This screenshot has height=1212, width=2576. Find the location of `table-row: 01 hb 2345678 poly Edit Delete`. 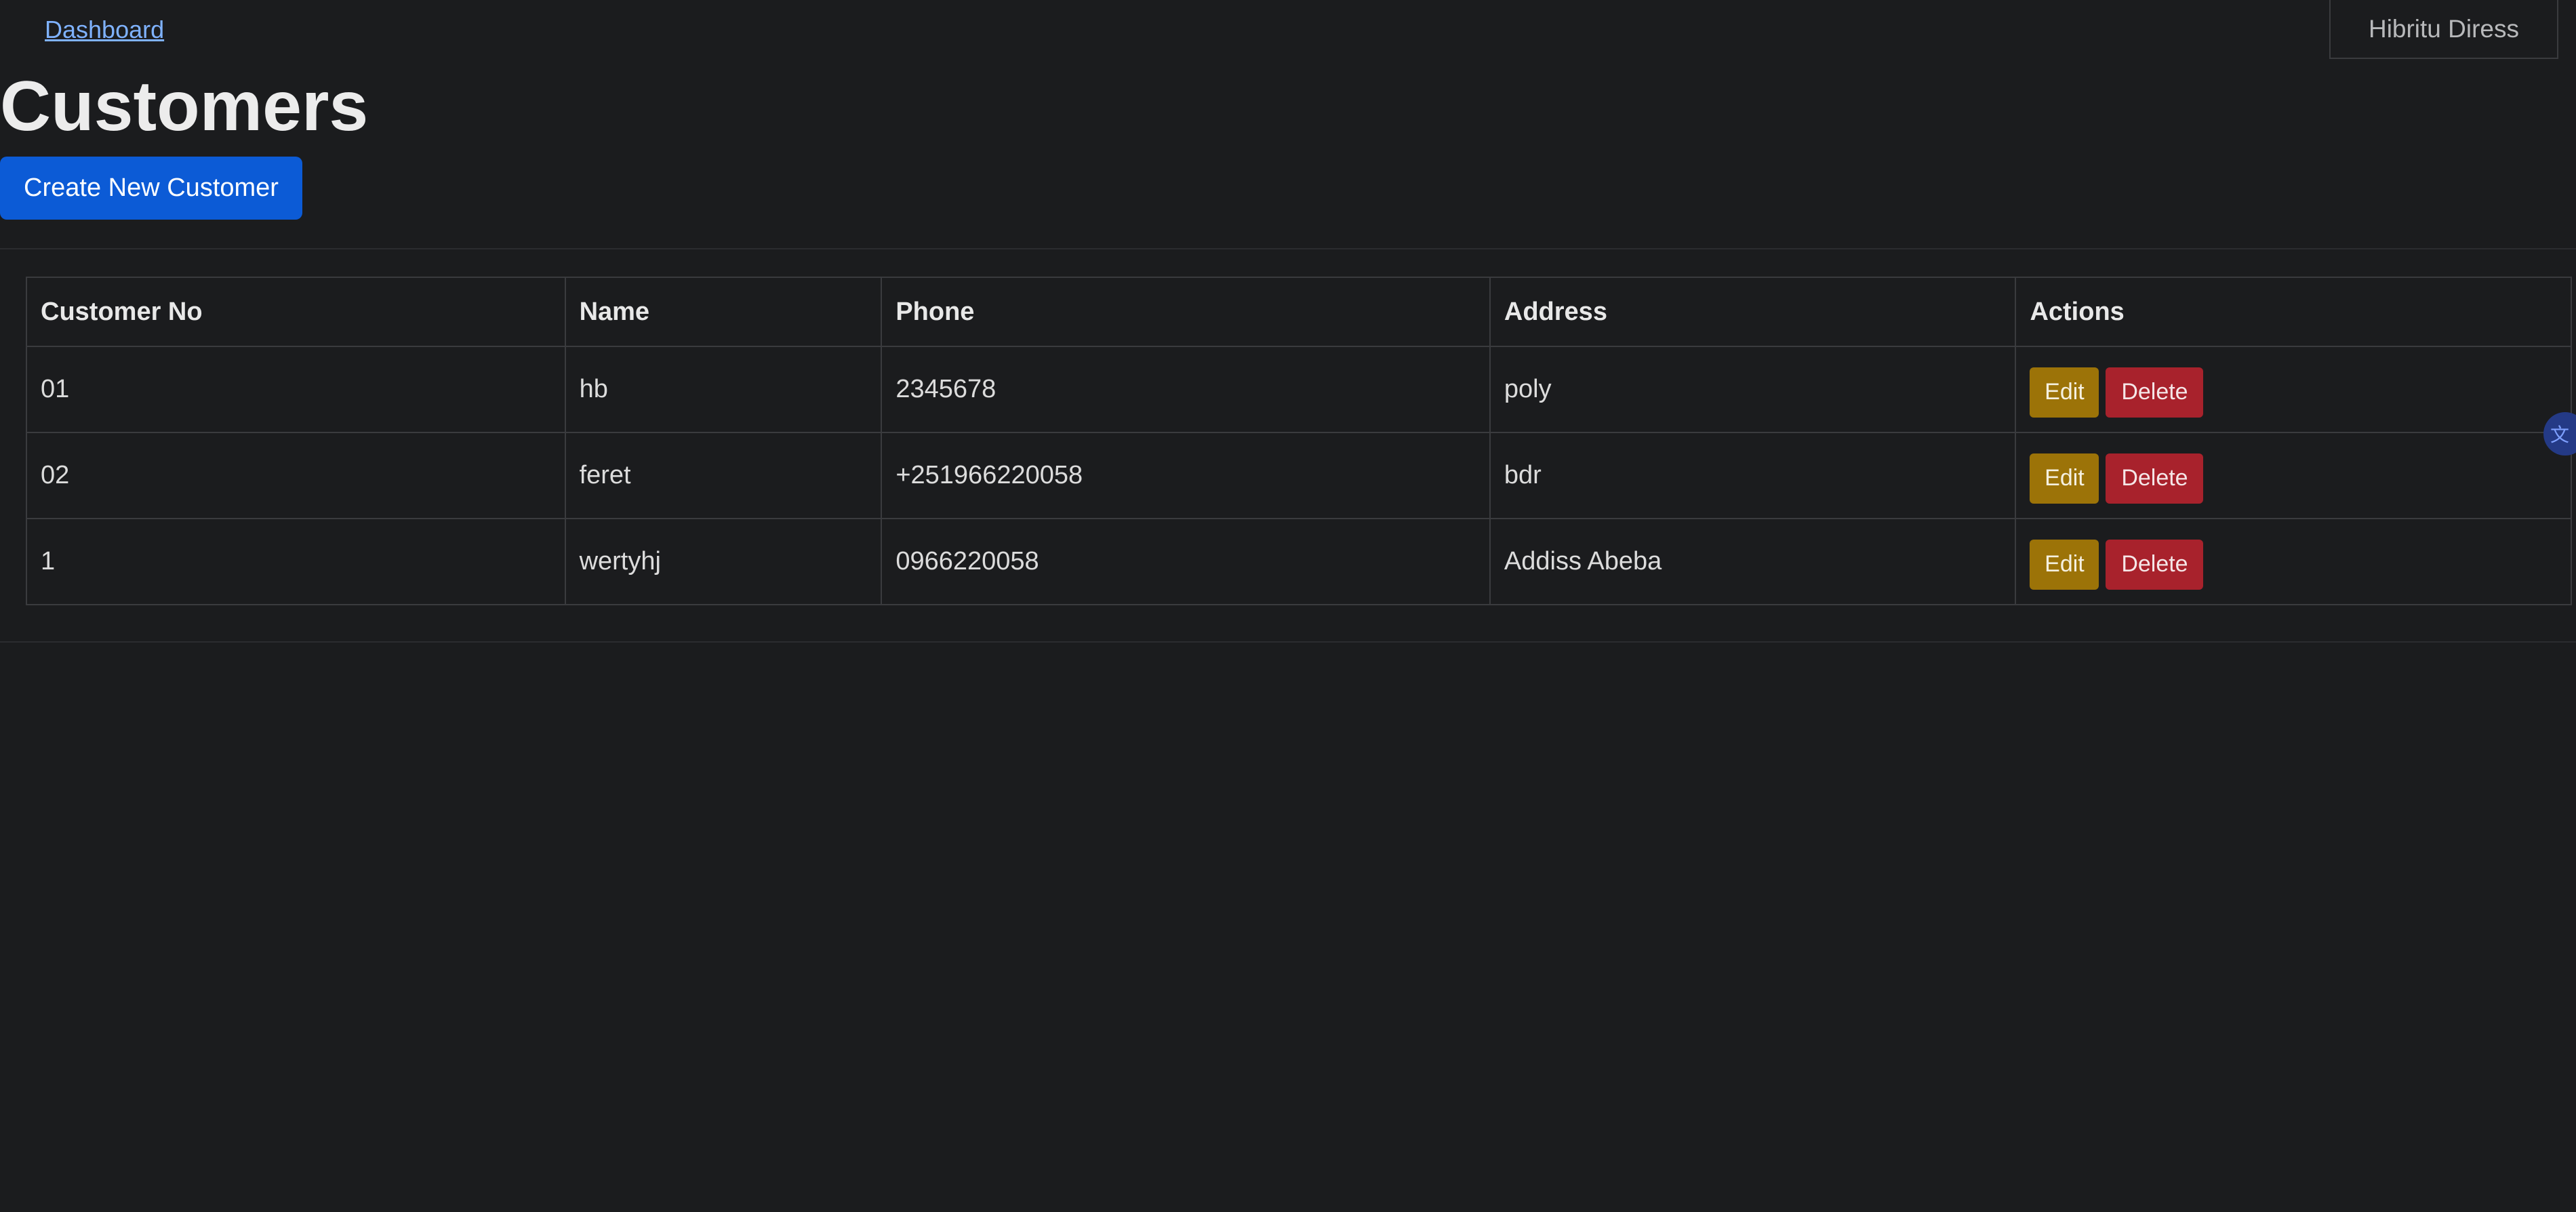

table-row: 01 hb 2345678 poly Edit Delete is located at coordinates (1299, 389).